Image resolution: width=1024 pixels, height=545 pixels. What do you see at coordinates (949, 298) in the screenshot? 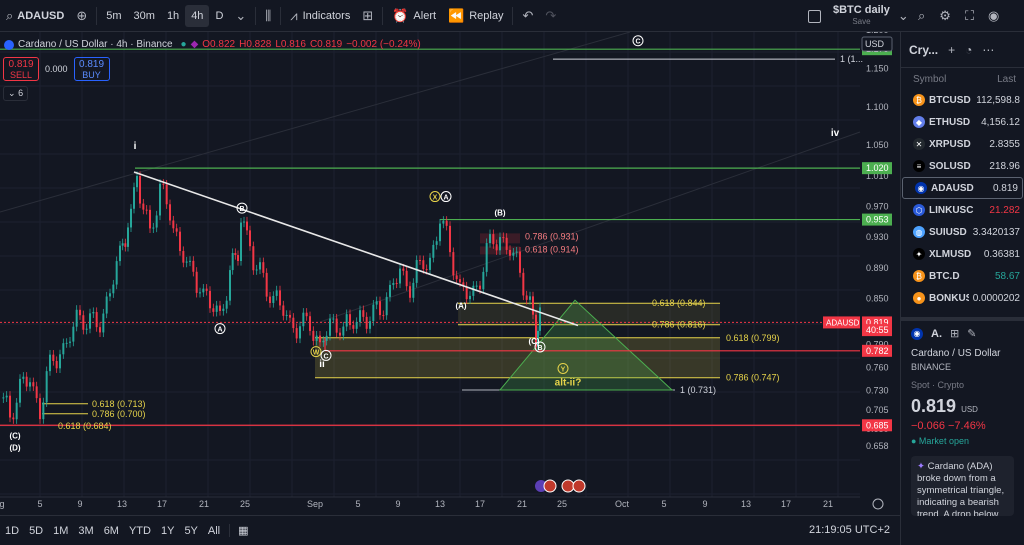
I see `watchlist-symbol: BONKUS` at bounding box center [949, 298].